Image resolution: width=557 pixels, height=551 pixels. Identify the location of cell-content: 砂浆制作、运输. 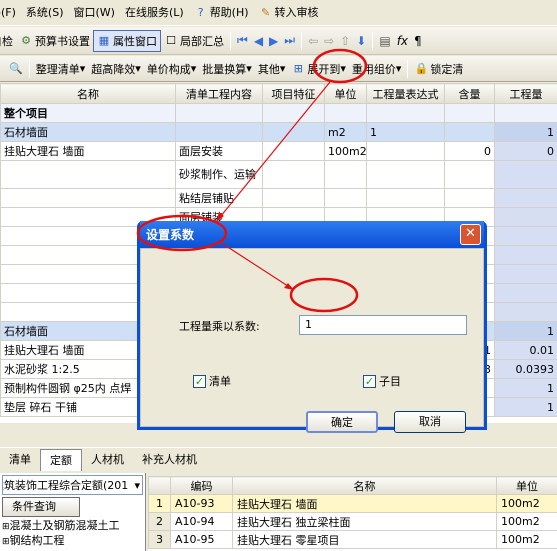
(219, 174).